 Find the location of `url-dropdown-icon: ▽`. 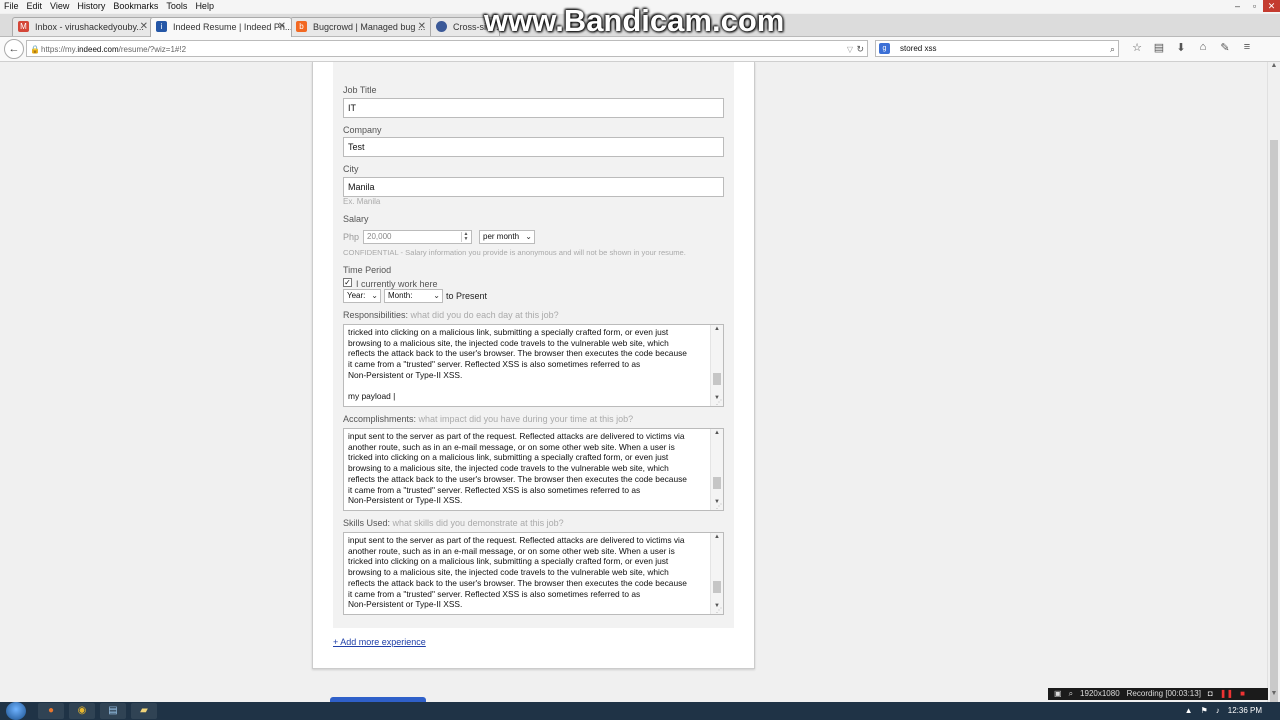

url-dropdown-icon: ▽ is located at coordinates (850, 49).